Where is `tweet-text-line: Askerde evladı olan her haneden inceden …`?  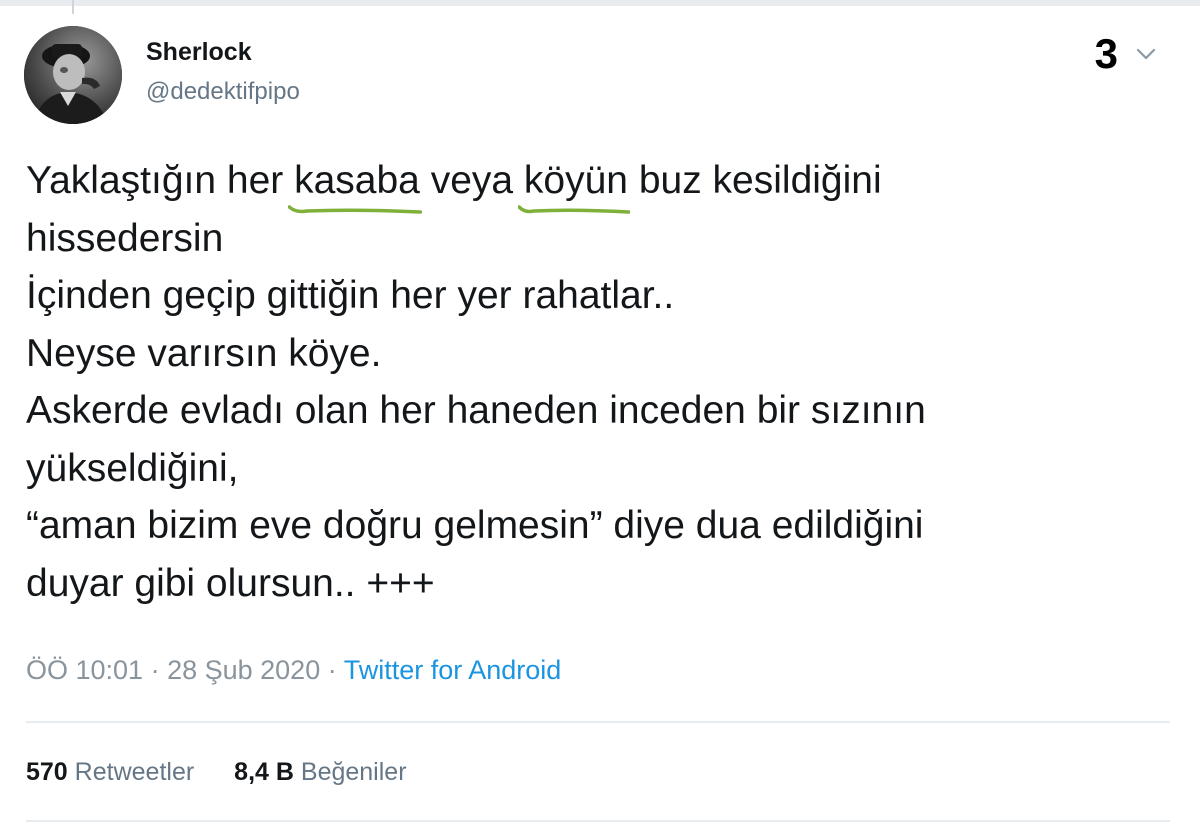
tweet-text-line: Askerde evladı olan her haneden inceden … is located at coordinates (596, 411).